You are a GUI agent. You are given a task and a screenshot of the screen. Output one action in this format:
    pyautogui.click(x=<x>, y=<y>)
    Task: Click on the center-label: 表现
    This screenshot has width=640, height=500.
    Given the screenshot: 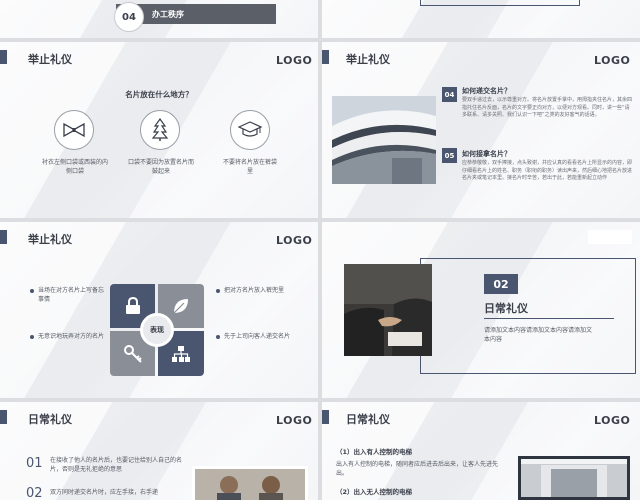 What is the action you would take?
    pyautogui.click(x=157, y=330)
    